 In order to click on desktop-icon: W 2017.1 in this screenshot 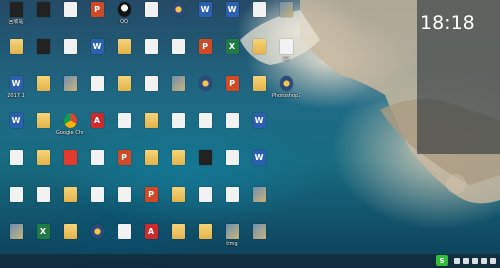, I will do `click(16, 94)`.